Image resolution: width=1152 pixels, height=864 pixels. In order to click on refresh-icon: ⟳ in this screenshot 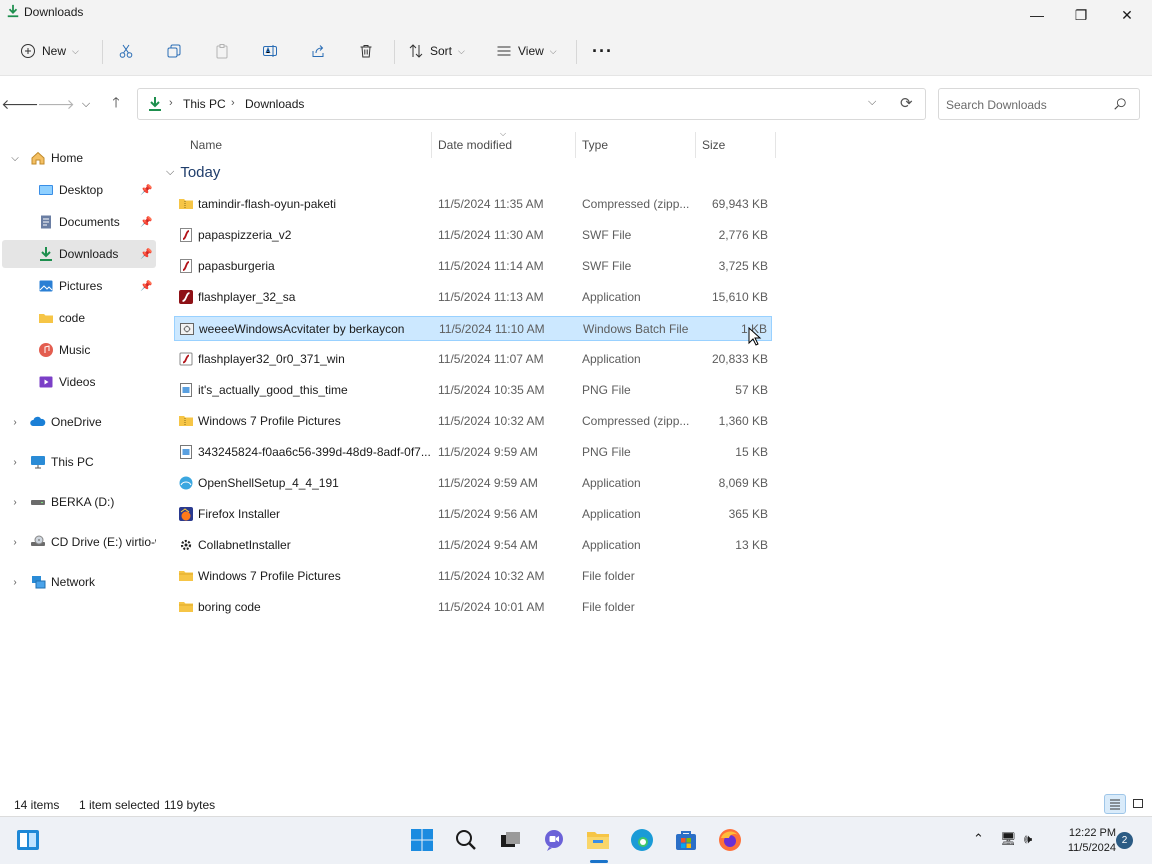, I will do `click(906, 103)`.